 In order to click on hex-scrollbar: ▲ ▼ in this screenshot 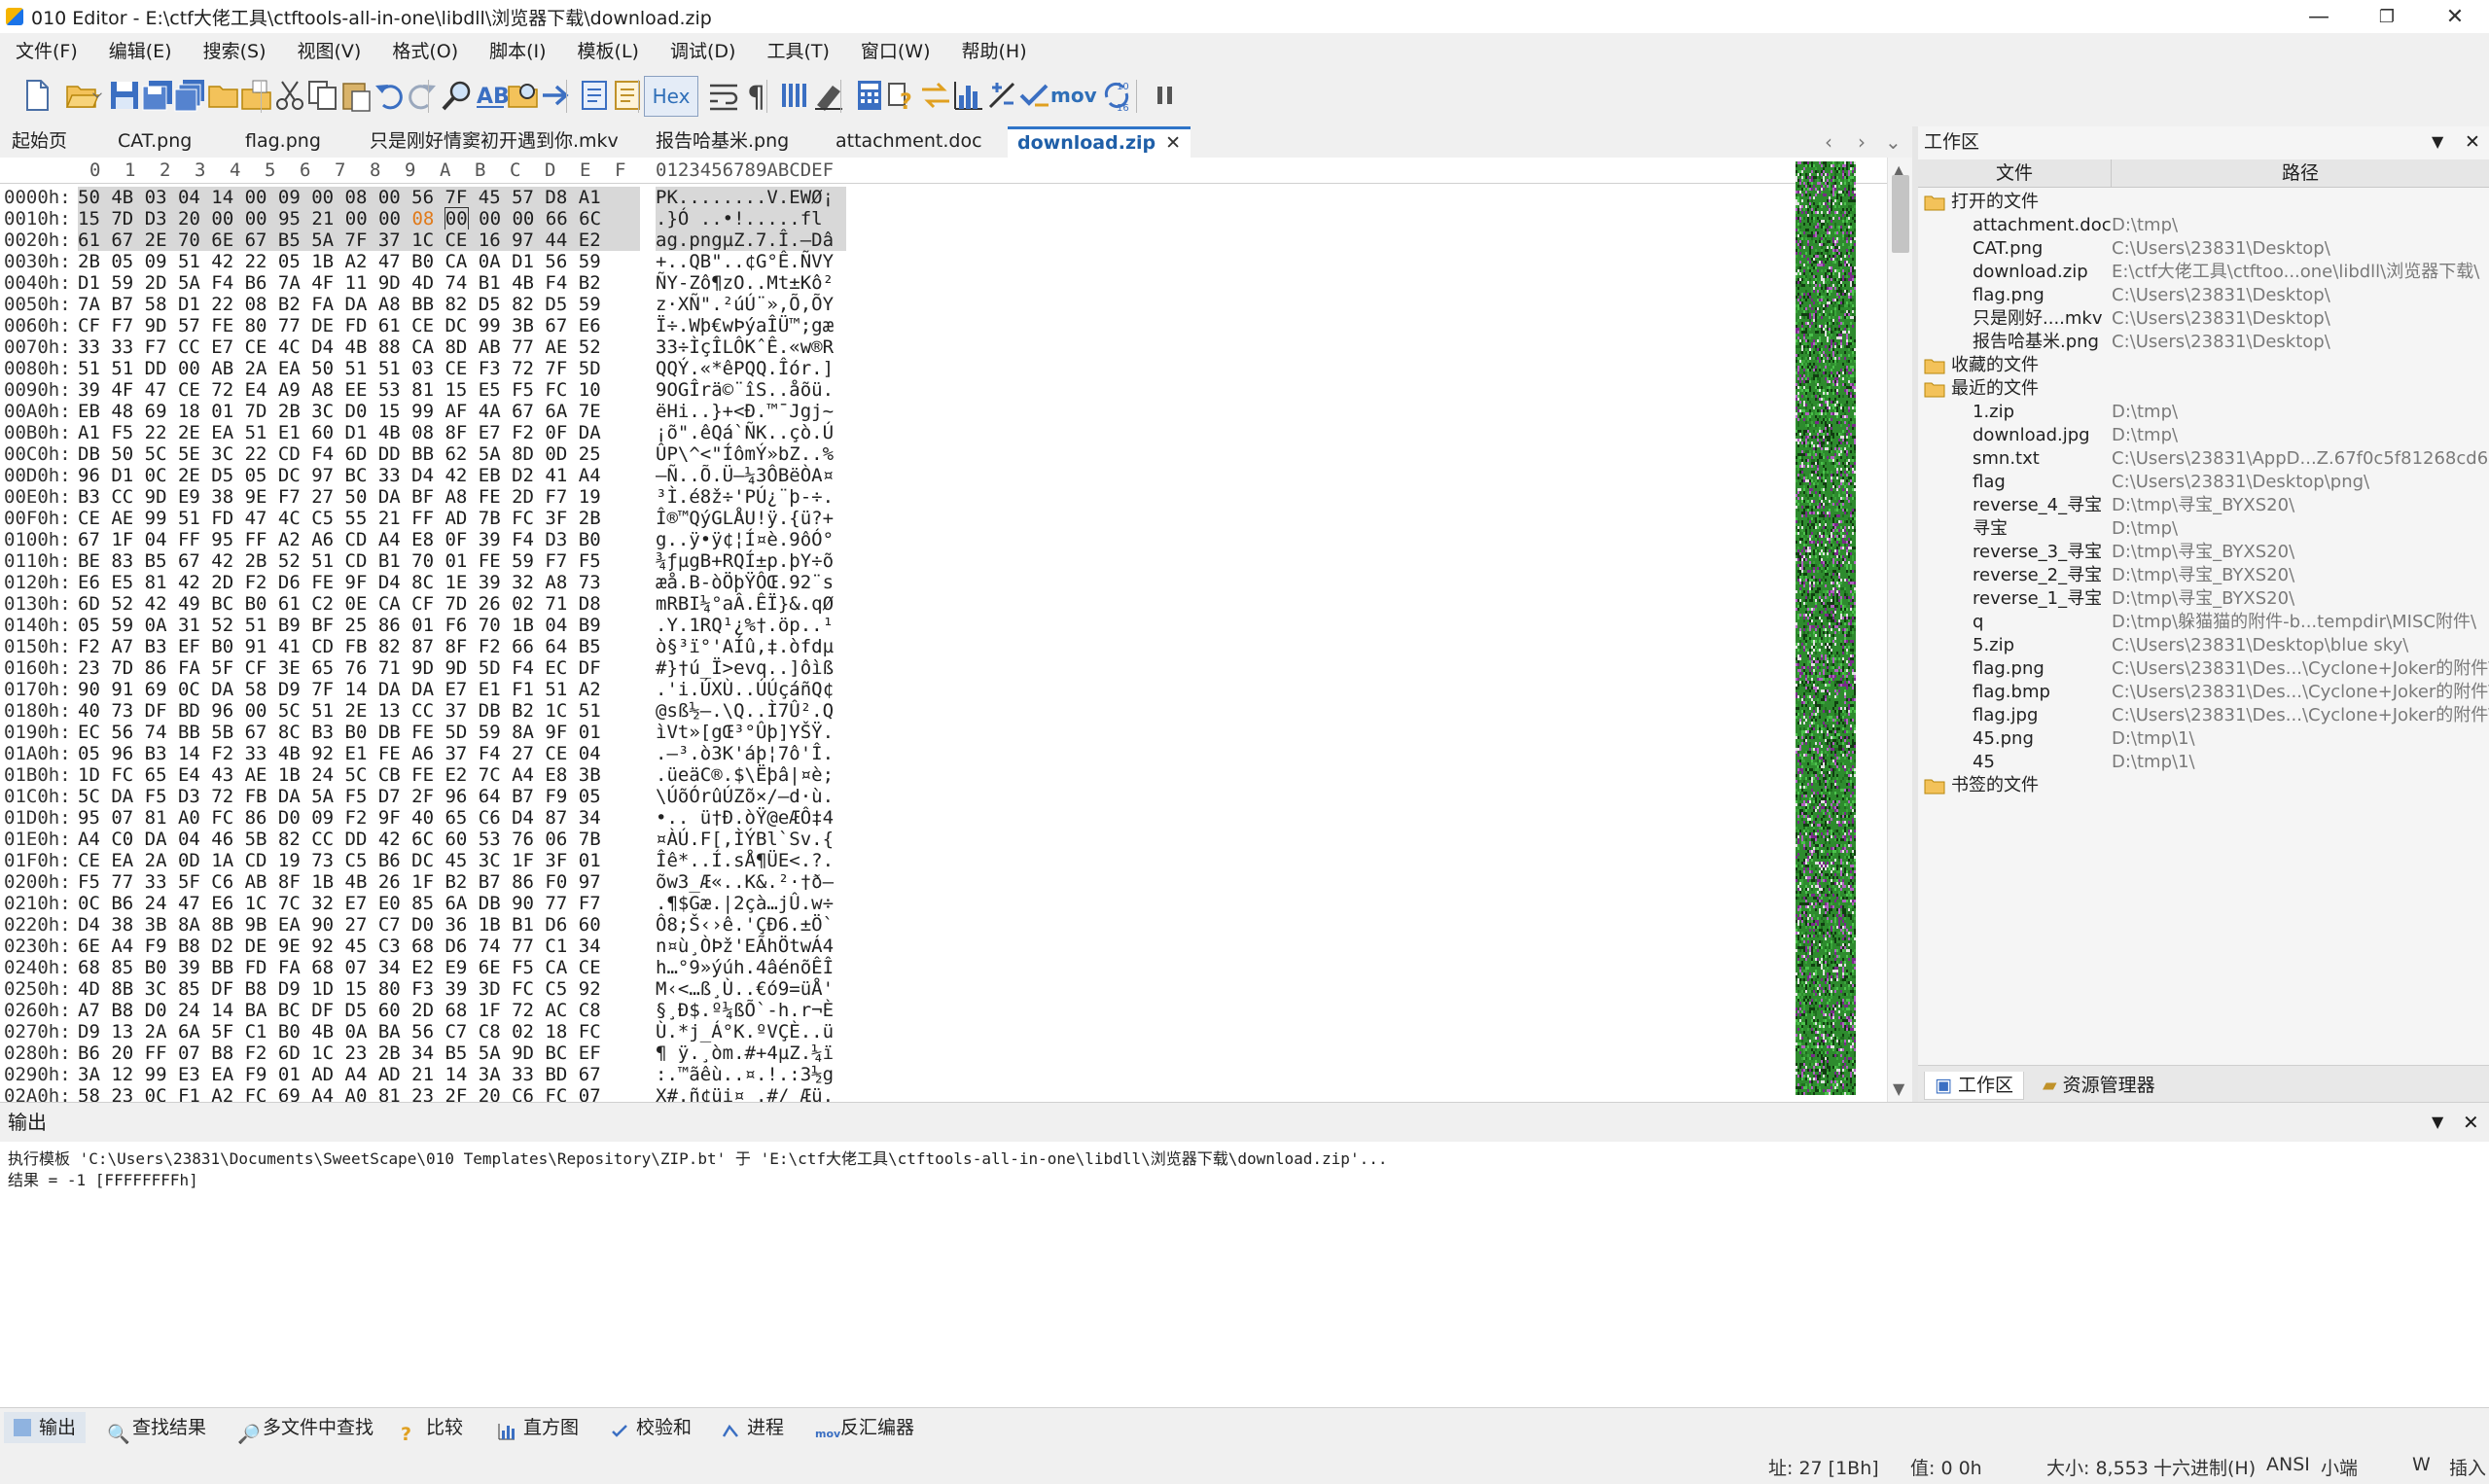, I will do `click(1899, 630)`.